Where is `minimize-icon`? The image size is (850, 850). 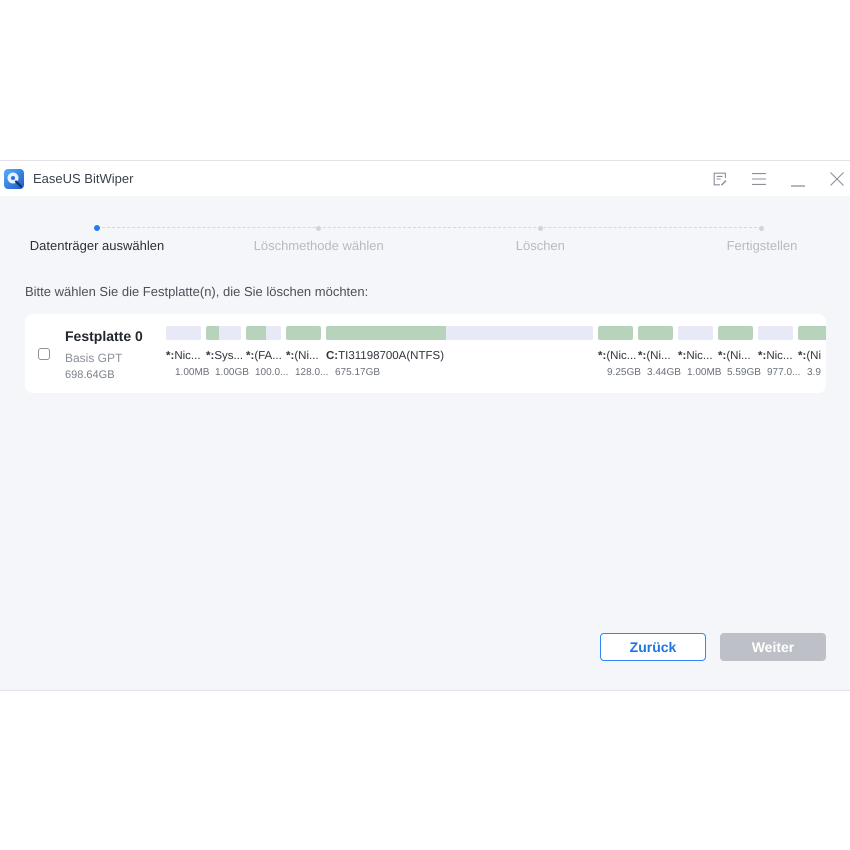
minimize-icon is located at coordinates (798, 185).